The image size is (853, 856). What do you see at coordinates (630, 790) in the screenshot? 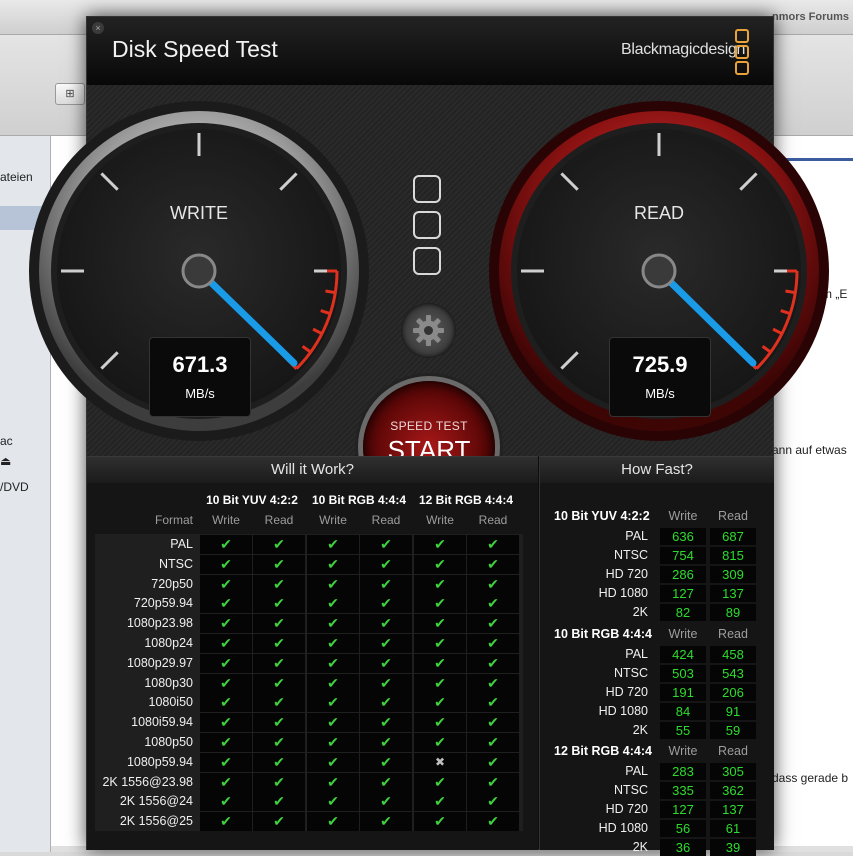
I see `how-fast-format-label: NTSC` at bounding box center [630, 790].